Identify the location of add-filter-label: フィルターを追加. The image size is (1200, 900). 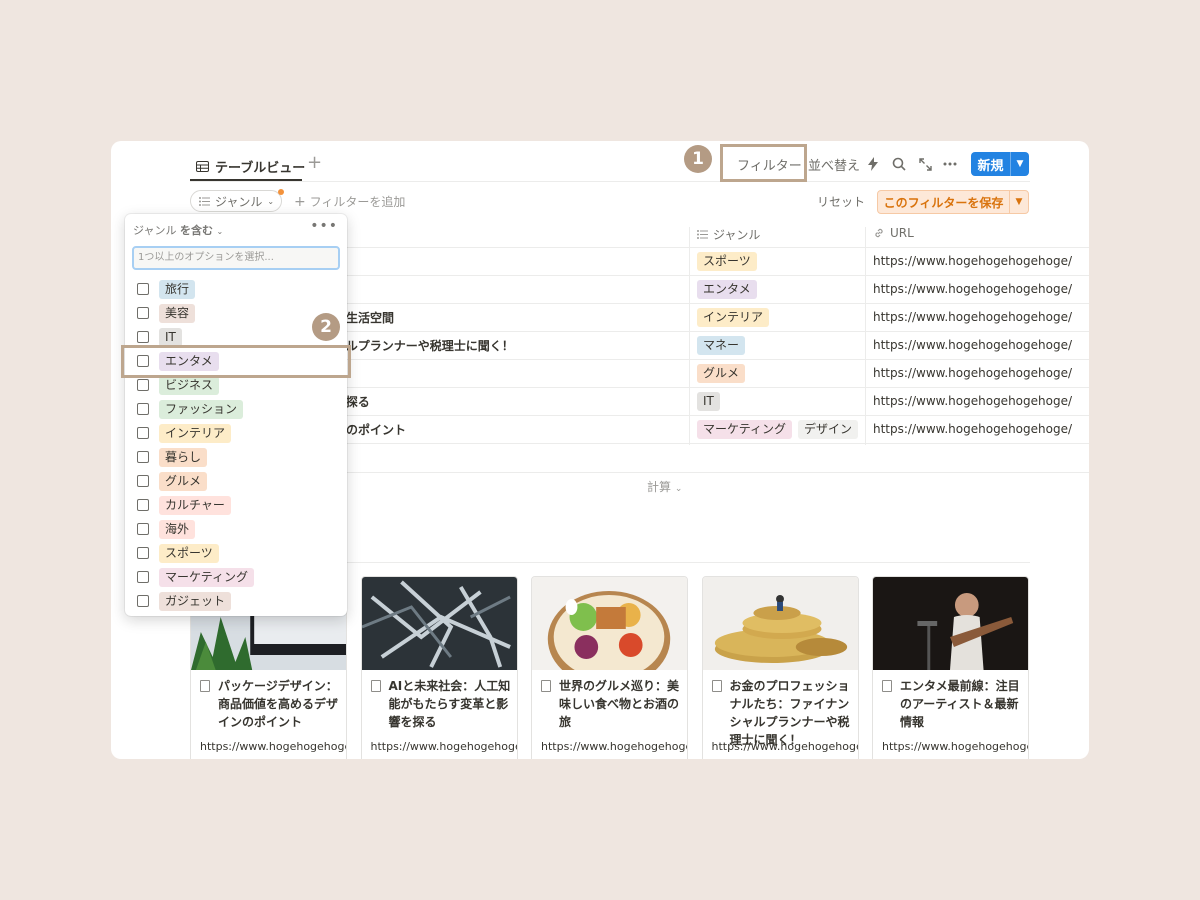
(357, 202).